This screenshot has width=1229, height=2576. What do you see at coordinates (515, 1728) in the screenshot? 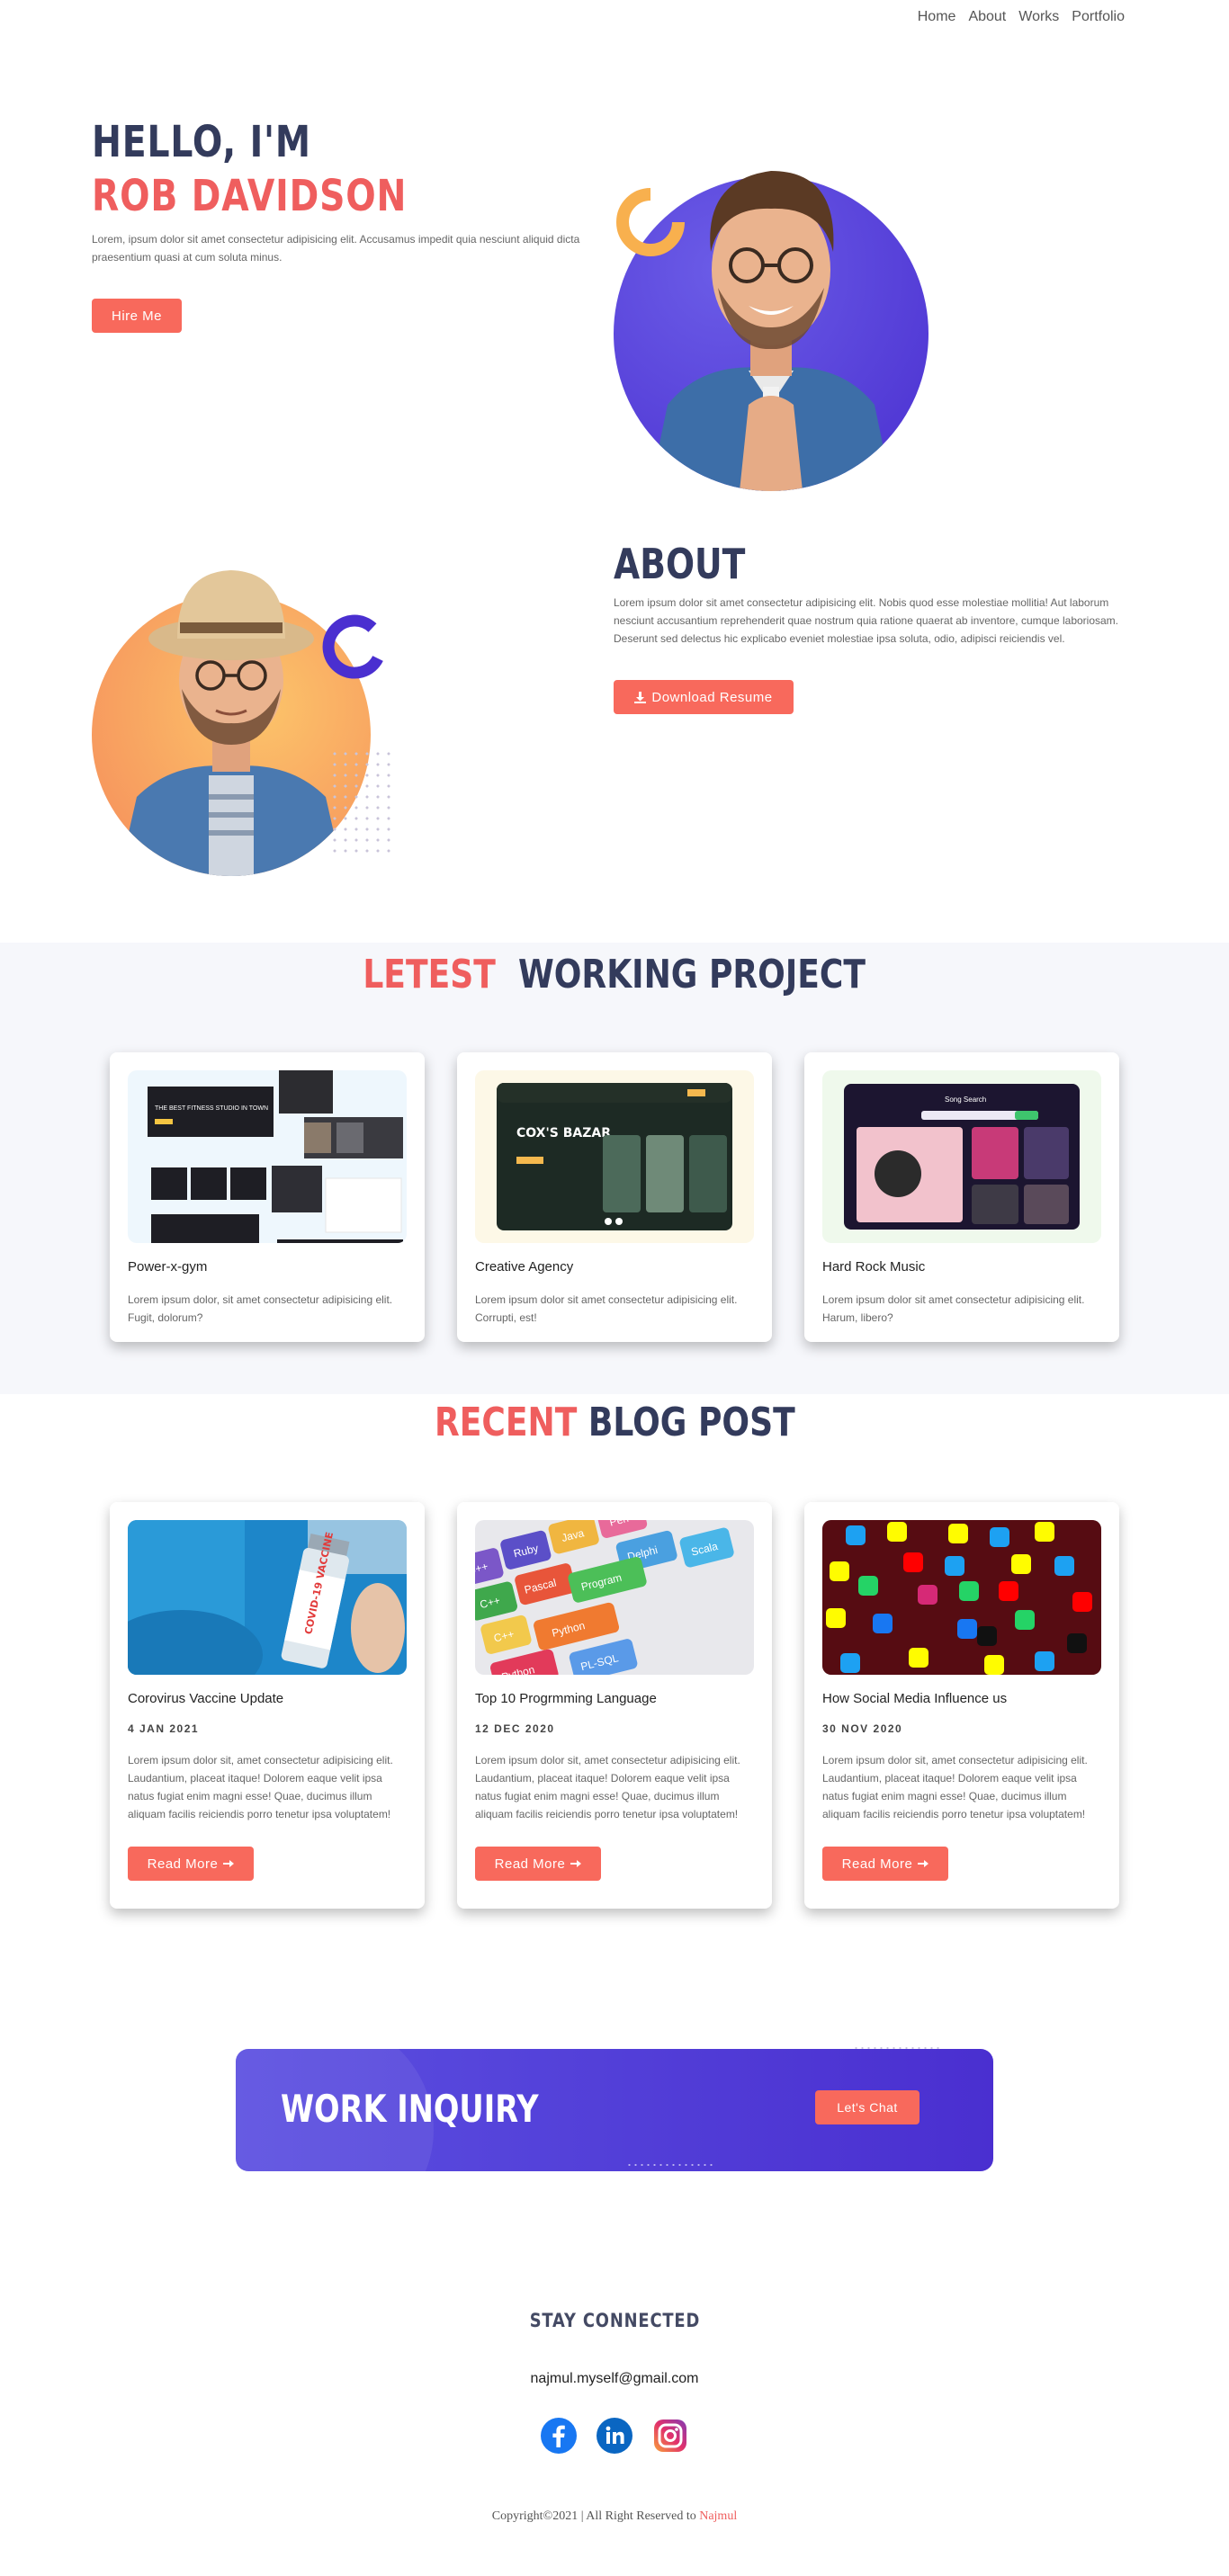
I see `blog-post-date: 12 DEC 2020` at bounding box center [515, 1728].